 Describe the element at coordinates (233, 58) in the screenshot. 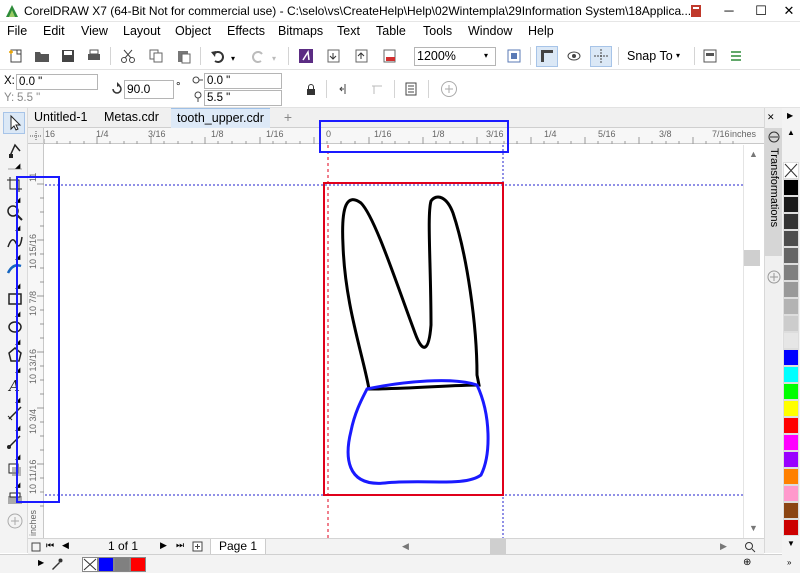

I see `undo-dropdown-icon: ▾` at that location.